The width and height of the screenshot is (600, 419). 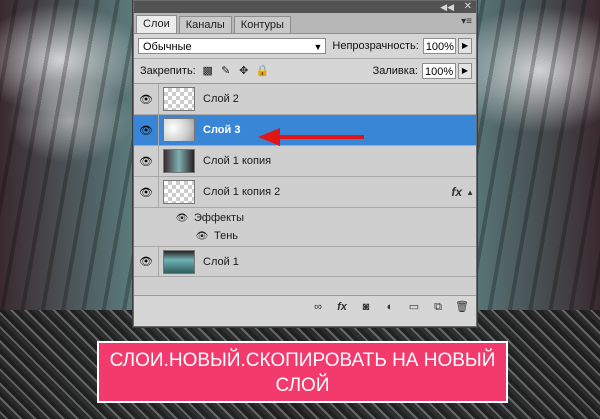 What do you see at coordinates (305, 236) in the screenshot?
I see `shadow-effect-row: 👁 Тень` at bounding box center [305, 236].